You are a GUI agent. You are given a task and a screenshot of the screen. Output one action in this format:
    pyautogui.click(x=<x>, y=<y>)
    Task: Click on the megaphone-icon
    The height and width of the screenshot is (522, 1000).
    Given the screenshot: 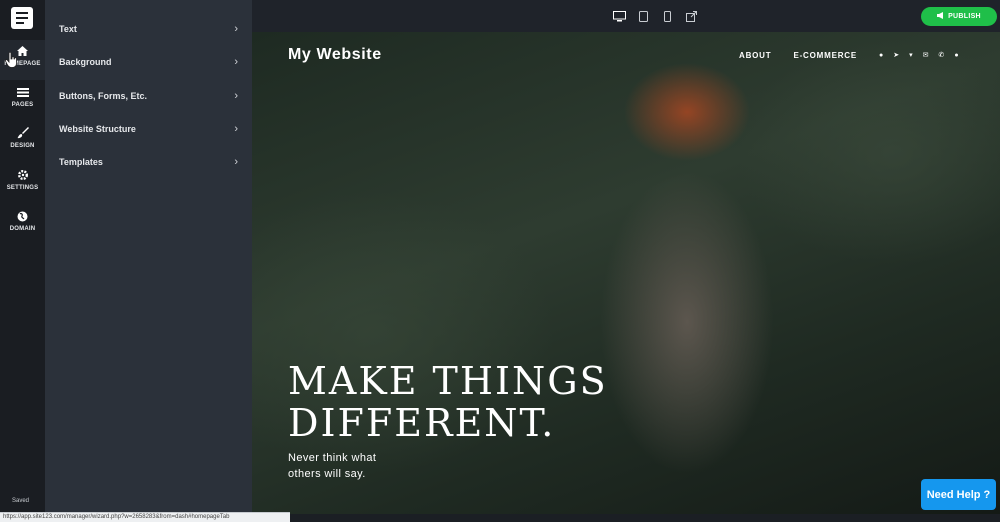 What is the action you would take?
    pyautogui.click(x=941, y=16)
    